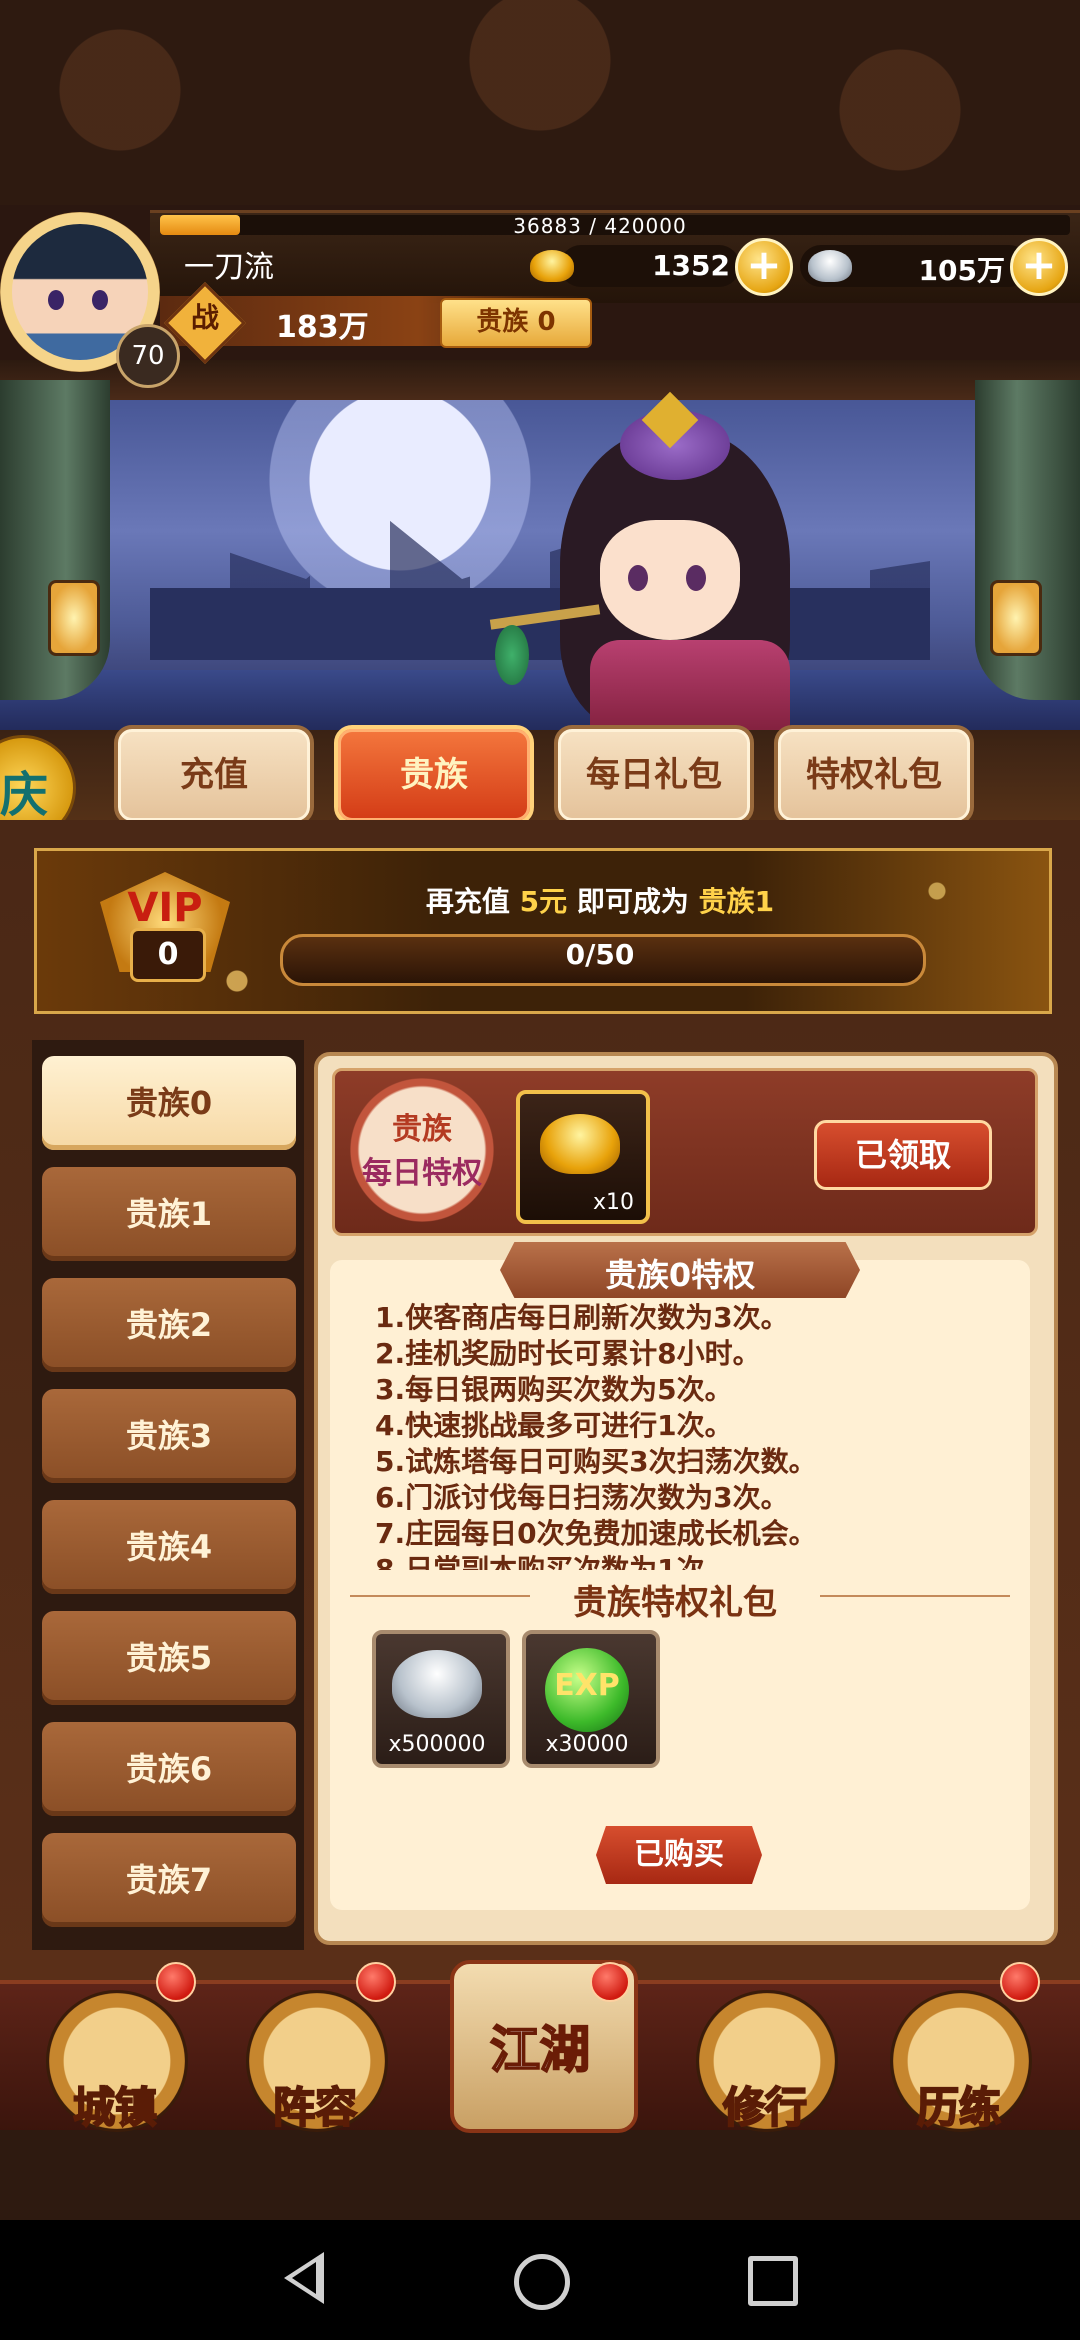 This screenshot has height=2340, width=1080. What do you see at coordinates (24, 795) in the screenshot?
I see `side-event-glyph: 庆` at bounding box center [24, 795].